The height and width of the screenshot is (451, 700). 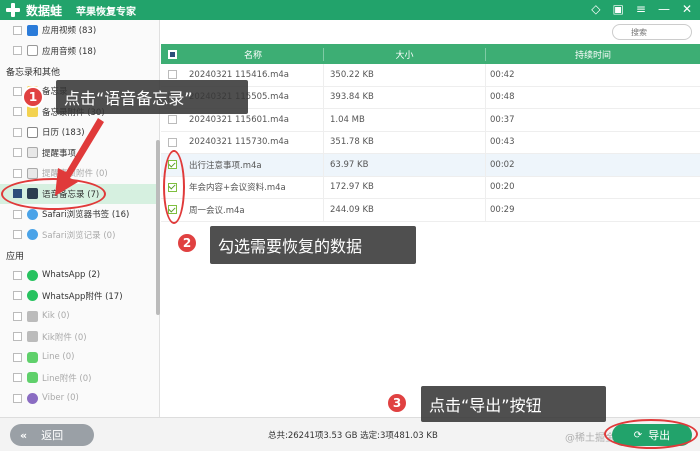 I want to click on search-bar, so click(x=430, y=32).